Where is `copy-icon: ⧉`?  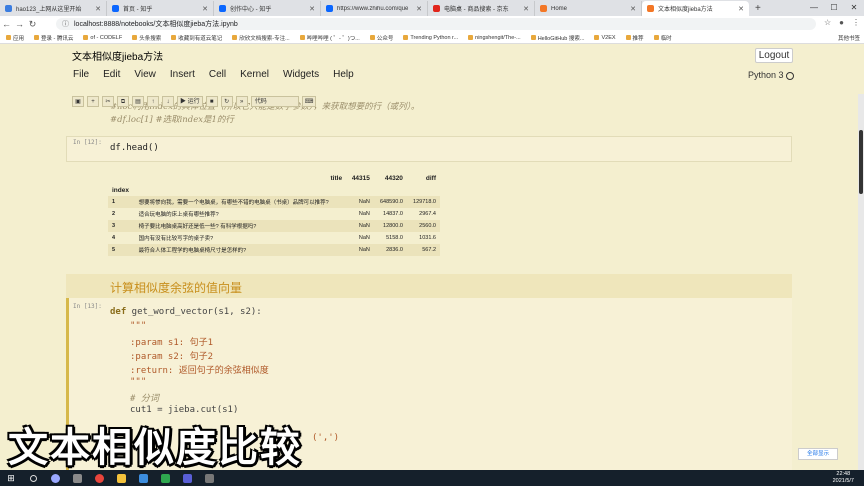 copy-icon: ⧉ is located at coordinates (123, 101).